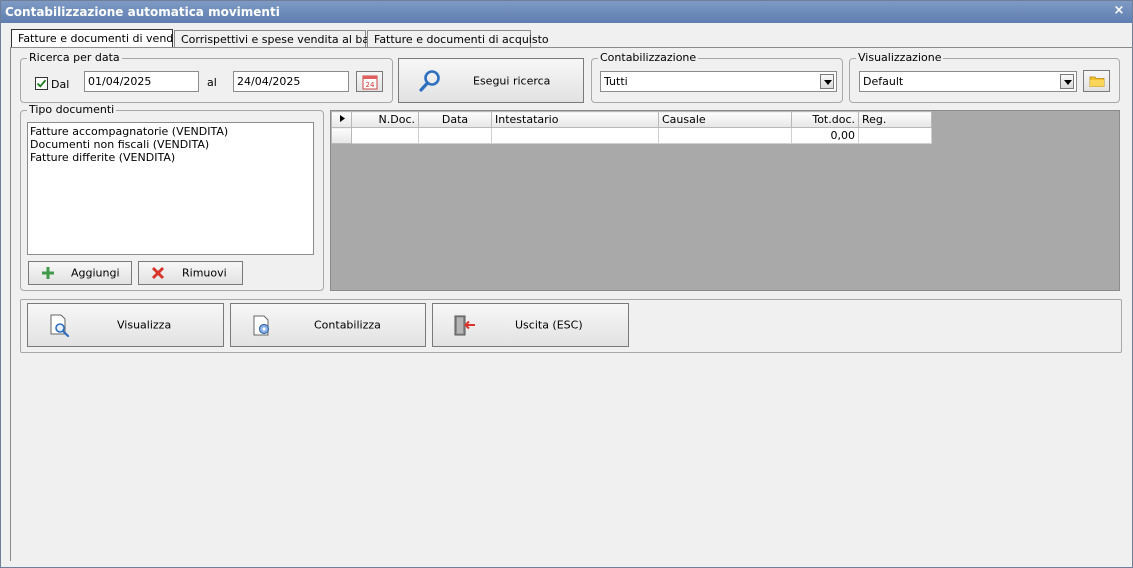  I want to click on post-entries-label: Contabilizza, so click(347, 325).